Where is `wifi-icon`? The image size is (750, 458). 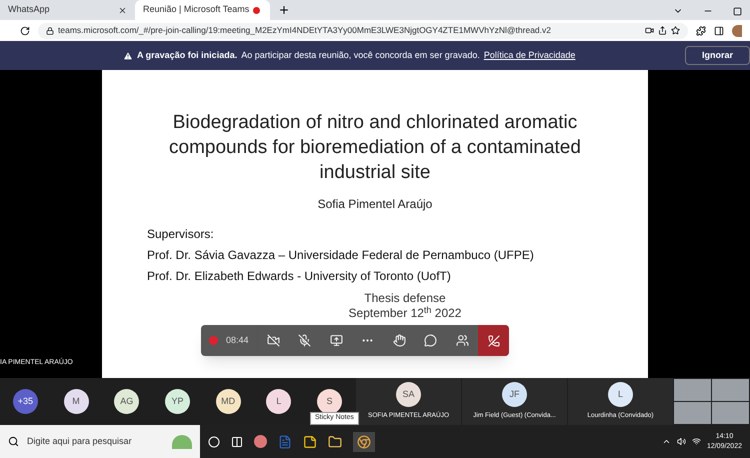
wifi-icon is located at coordinates (696, 441).